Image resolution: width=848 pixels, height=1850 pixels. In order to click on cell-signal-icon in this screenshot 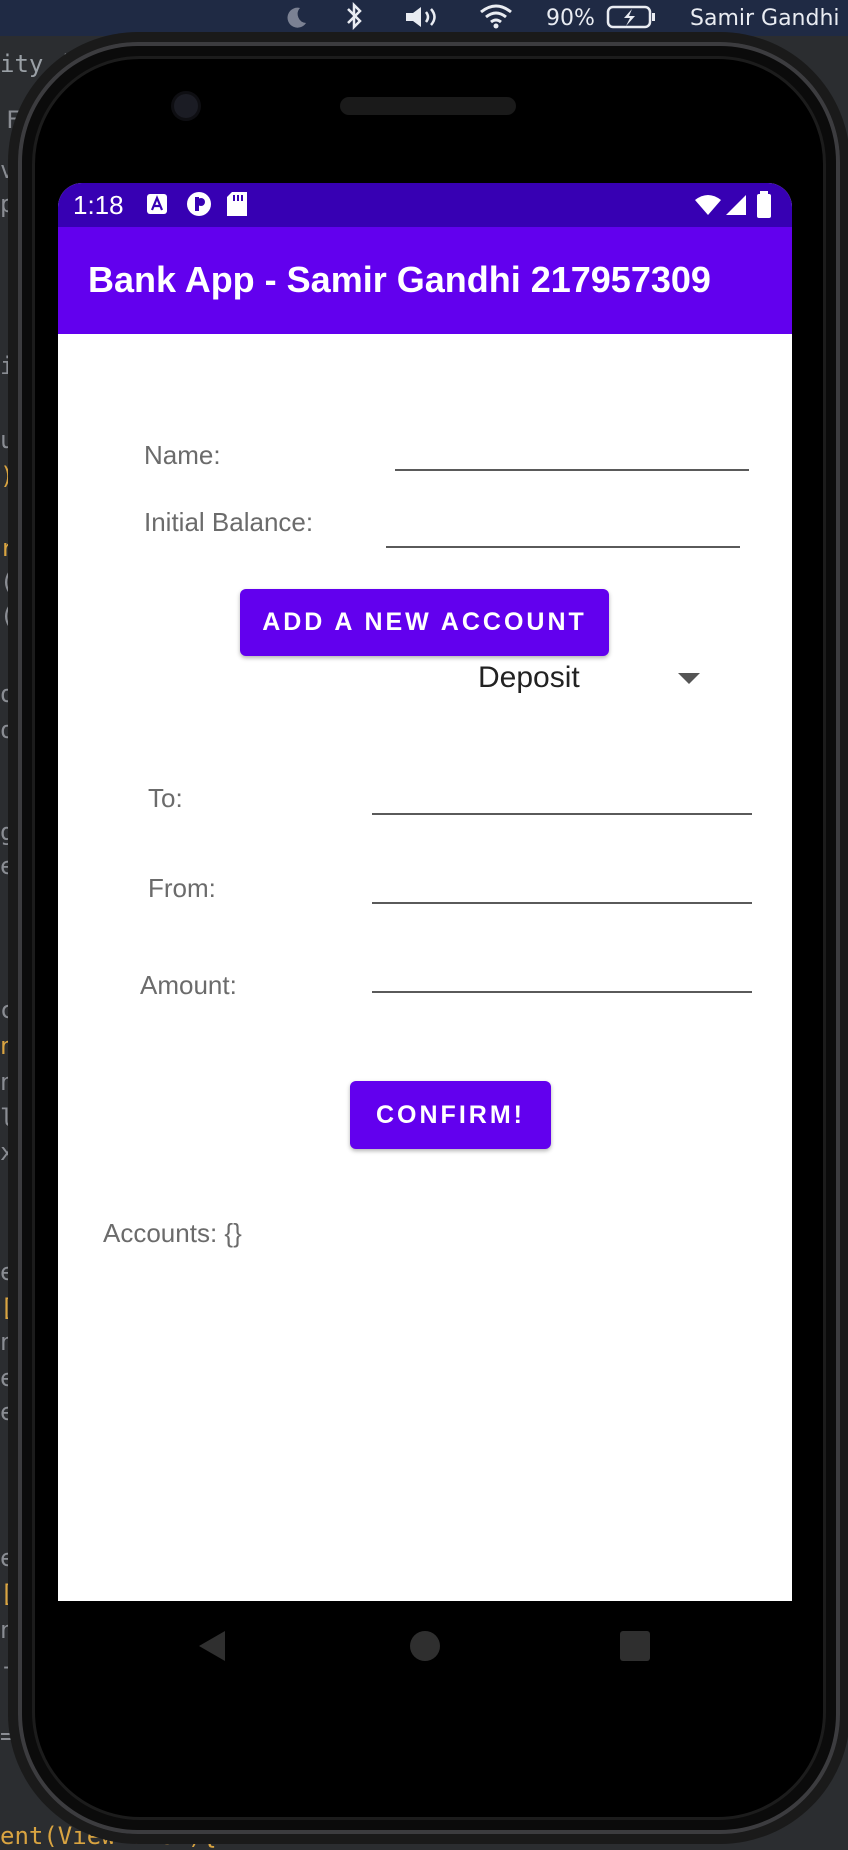, I will do `click(736, 207)`.